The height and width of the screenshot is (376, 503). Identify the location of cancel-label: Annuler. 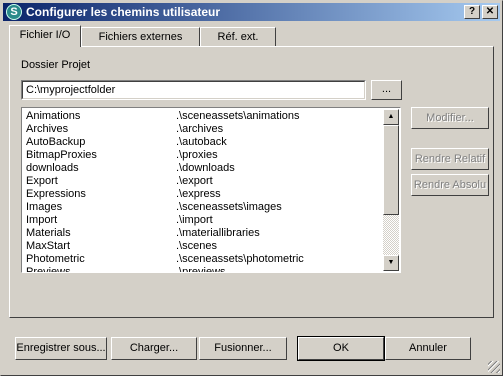
(428, 348).